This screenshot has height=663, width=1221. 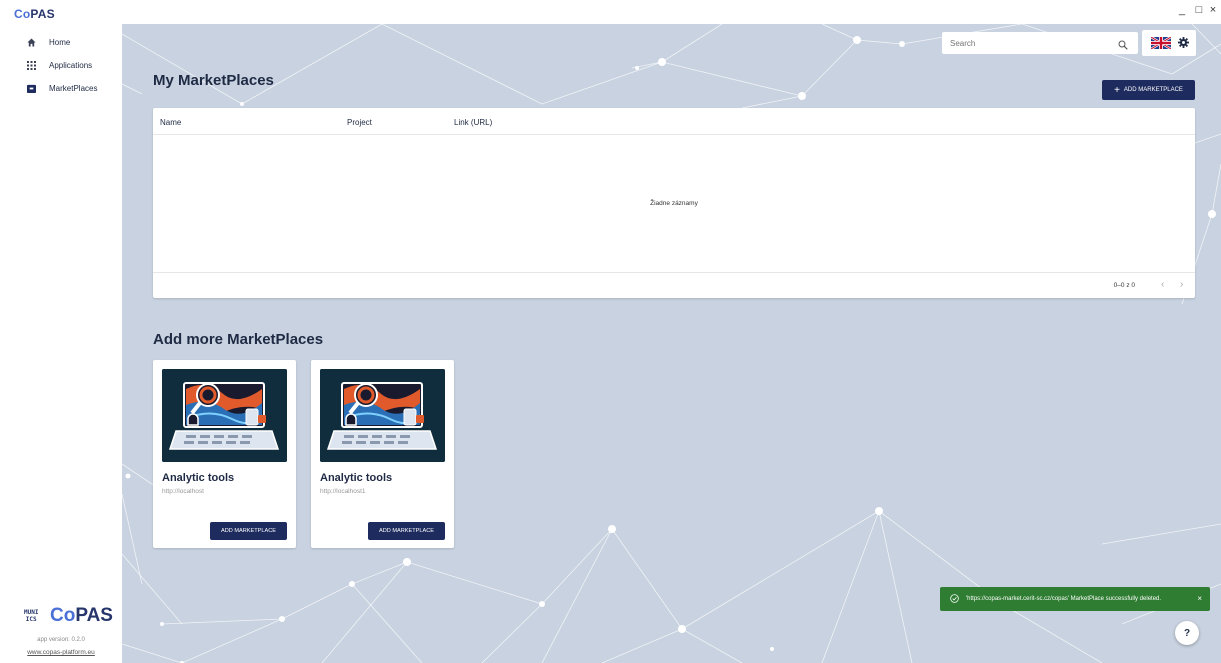 What do you see at coordinates (1117, 90) in the screenshot?
I see `plus-icon: +` at bounding box center [1117, 90].